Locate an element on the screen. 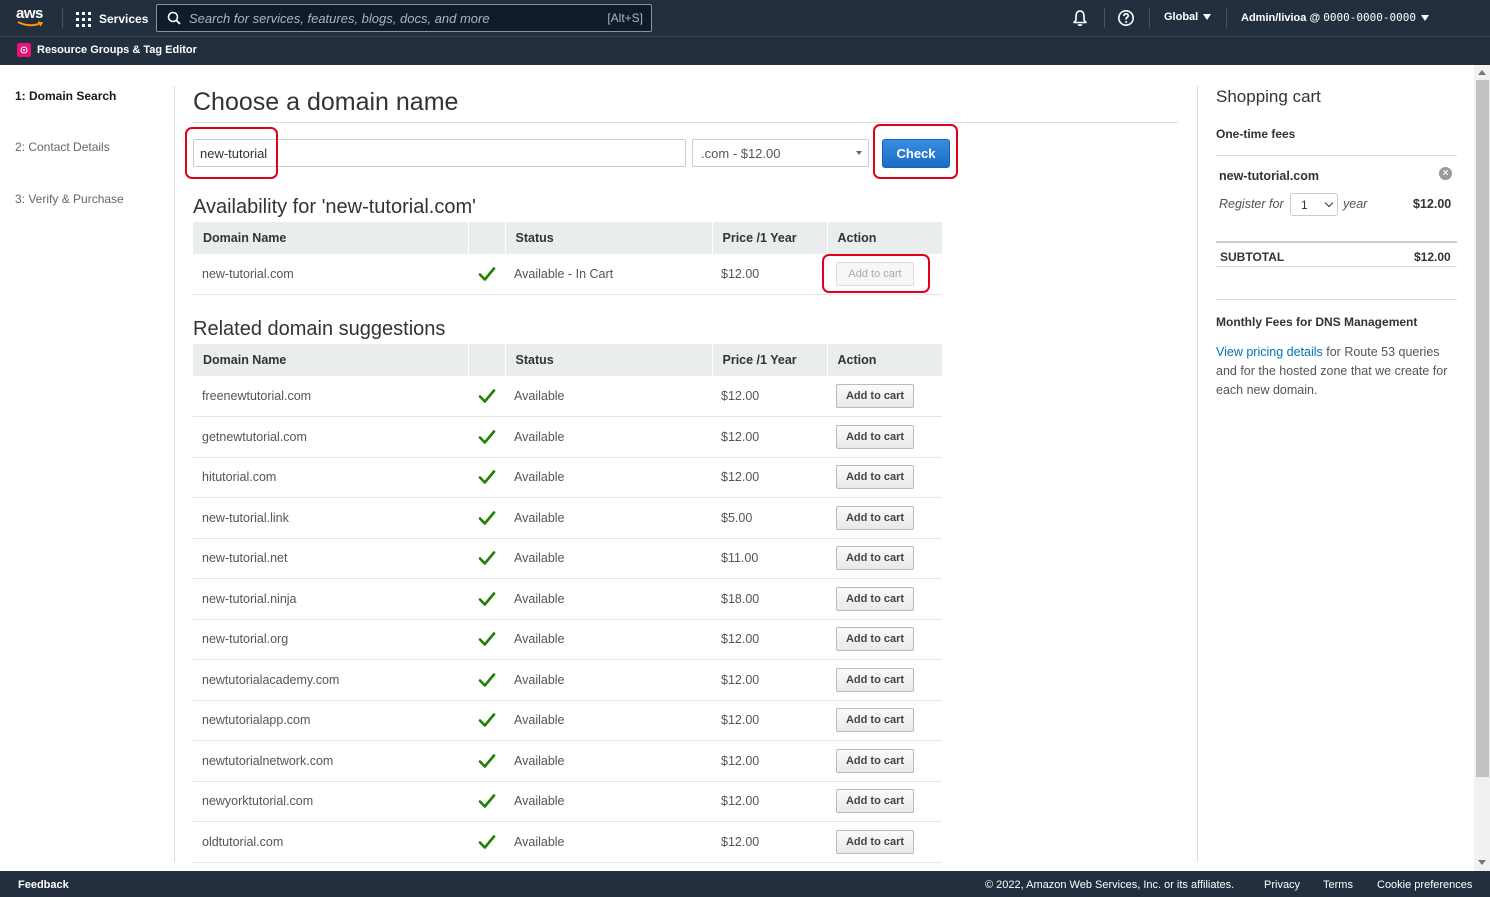 The width and height of the screenshot is (1490, 897). cookie-preferences-link: Cookie preferences is located at coordinates (1424, 885).